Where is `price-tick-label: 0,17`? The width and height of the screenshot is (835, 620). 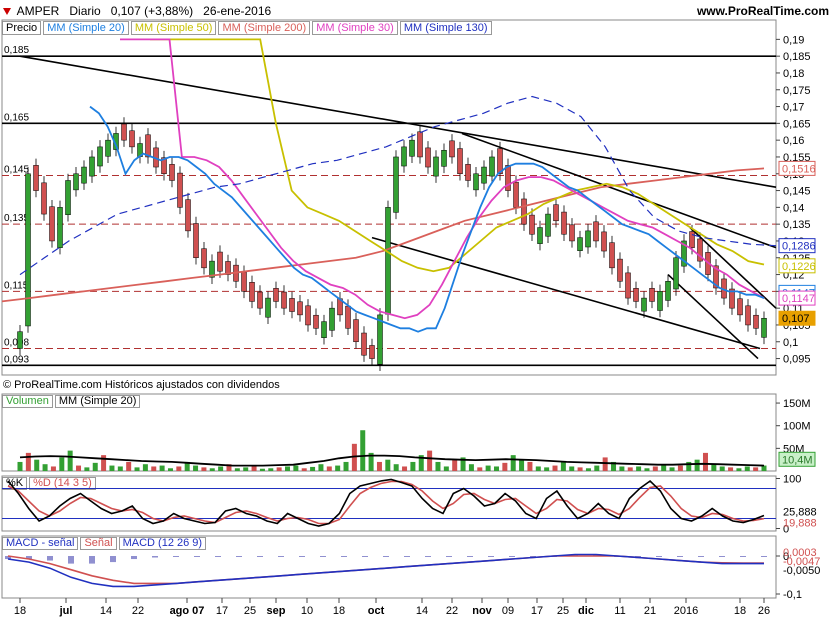 price-tick-label: 0,17 is located at coordinates (793, 108).